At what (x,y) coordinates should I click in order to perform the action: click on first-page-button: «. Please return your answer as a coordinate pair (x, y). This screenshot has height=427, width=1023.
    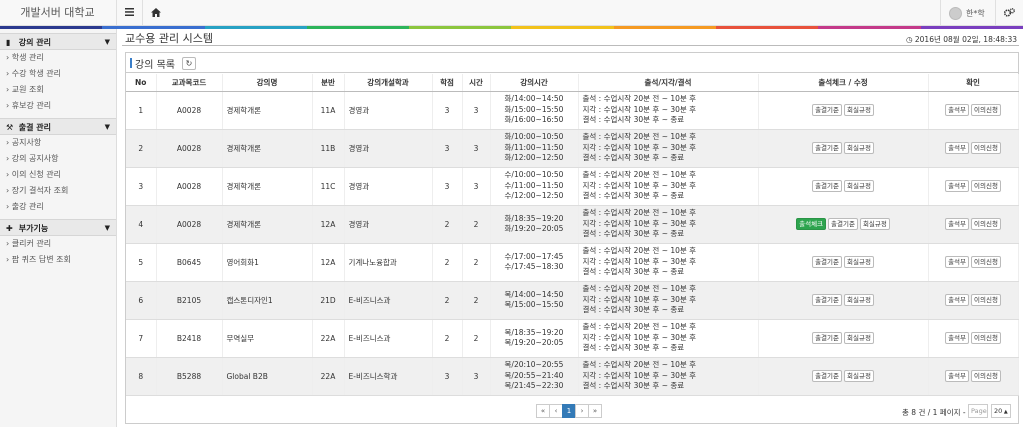
    Looking at the image, I should click on (543, 411).